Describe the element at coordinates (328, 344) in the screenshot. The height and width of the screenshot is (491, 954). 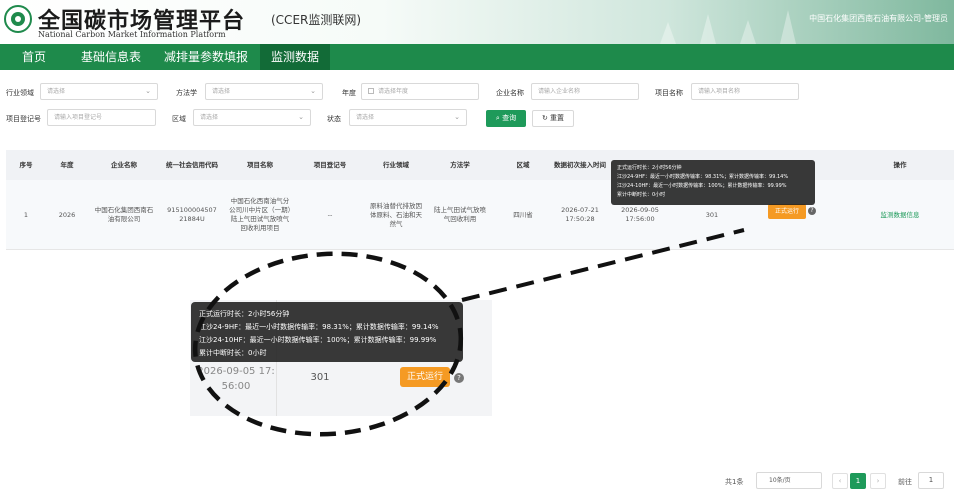
I see `annotation-circle` at that location.